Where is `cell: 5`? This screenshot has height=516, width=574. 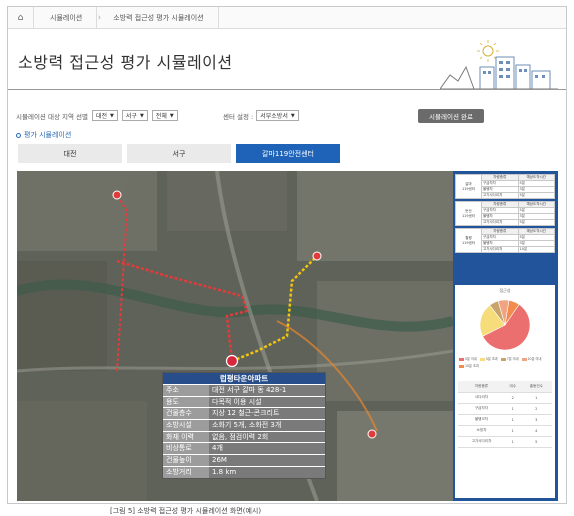
cell: 5 is located at coordinates (536, 442).